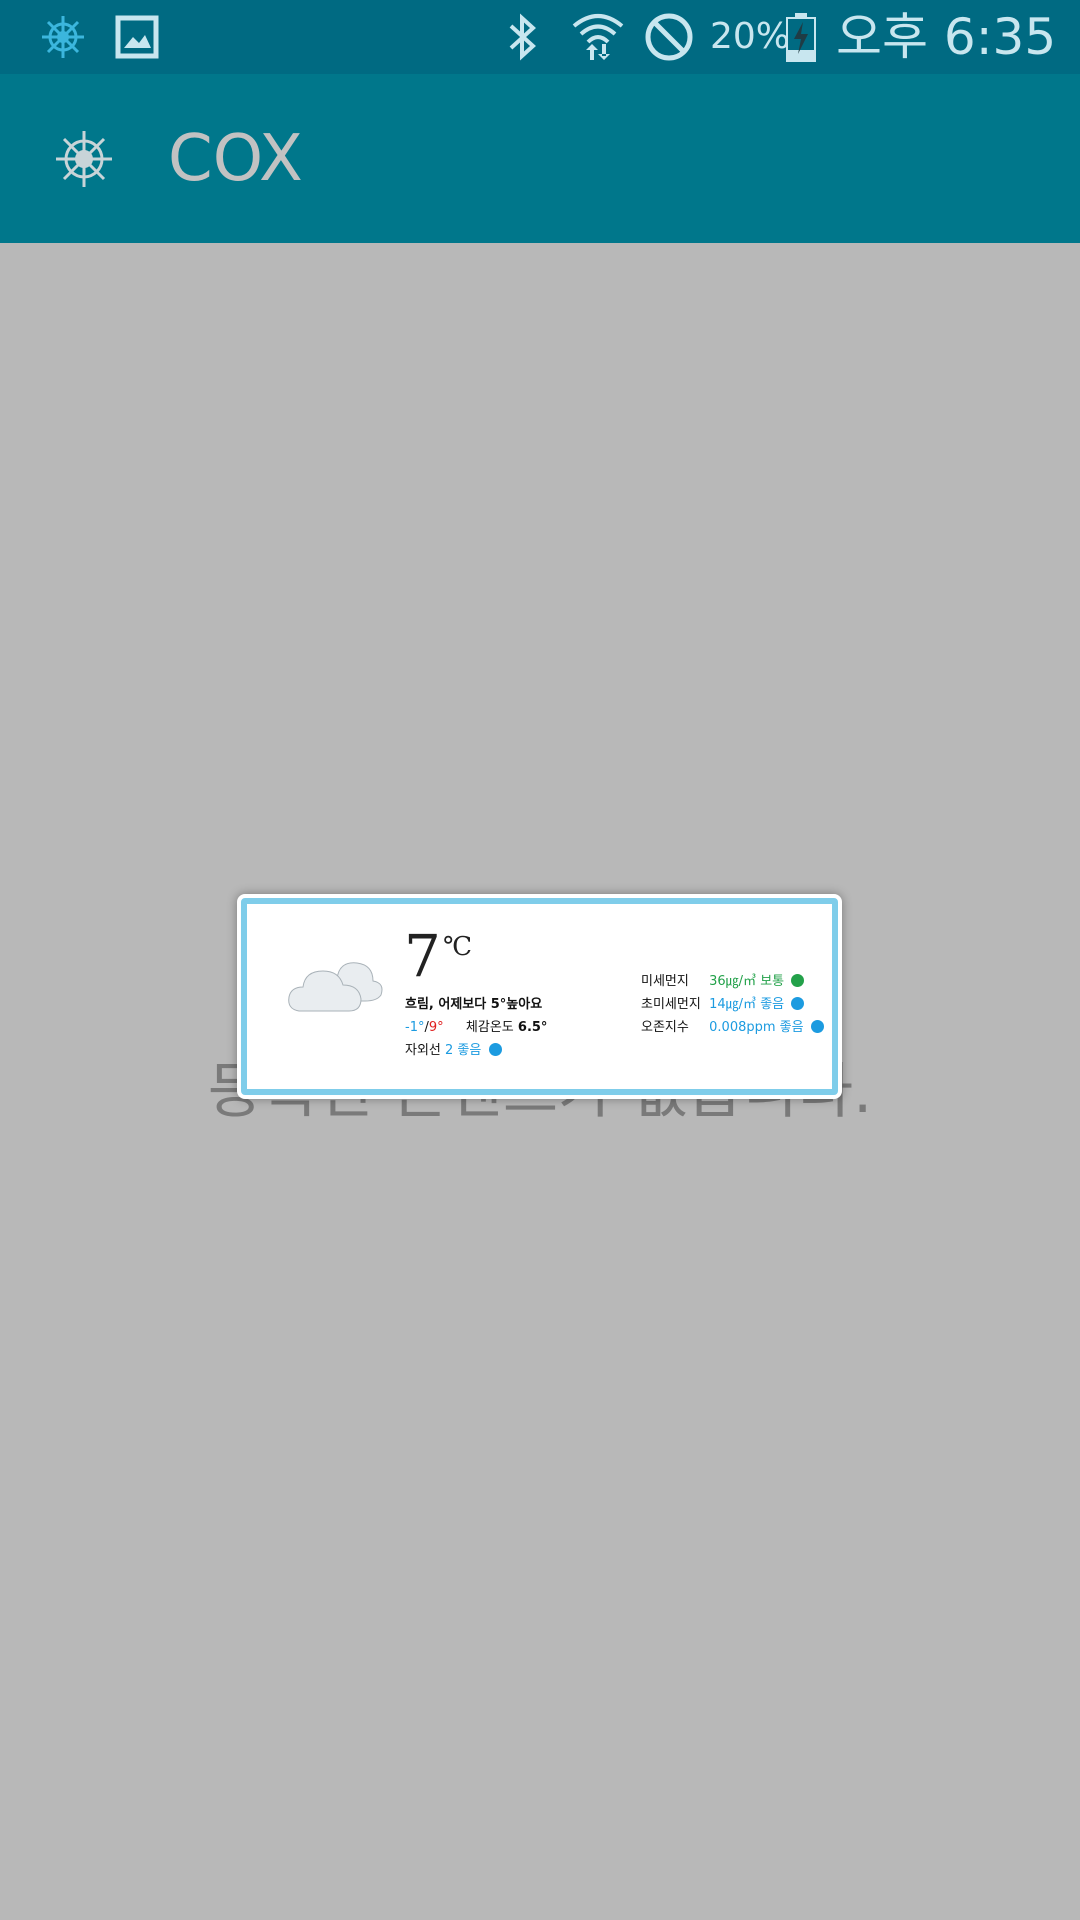  I want to click on aq-label: 오존지수, so click(665, 1027).